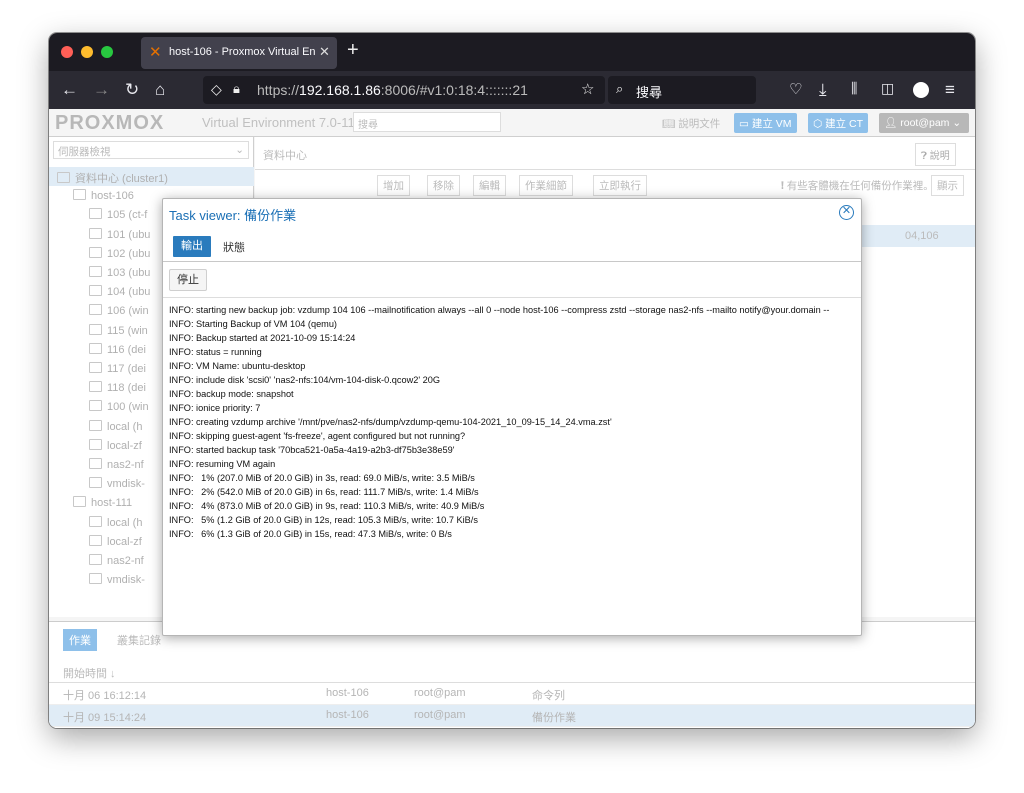  What do you see at coordinates (347, 715) in the screenshot?
I see `cell-node: host-106` at bounding box center [347, 715].